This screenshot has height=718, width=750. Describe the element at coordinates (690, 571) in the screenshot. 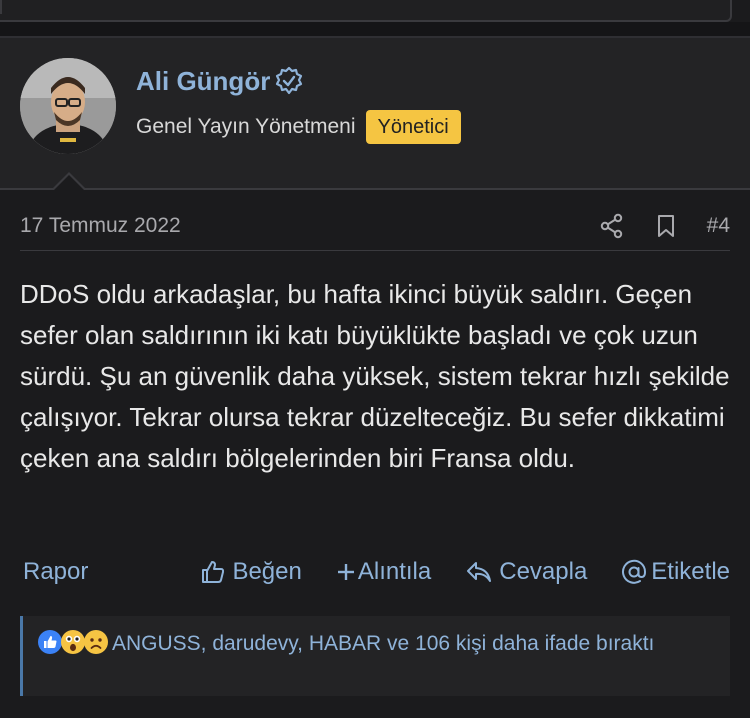

I see `mention-label: Etiketle` at that location.